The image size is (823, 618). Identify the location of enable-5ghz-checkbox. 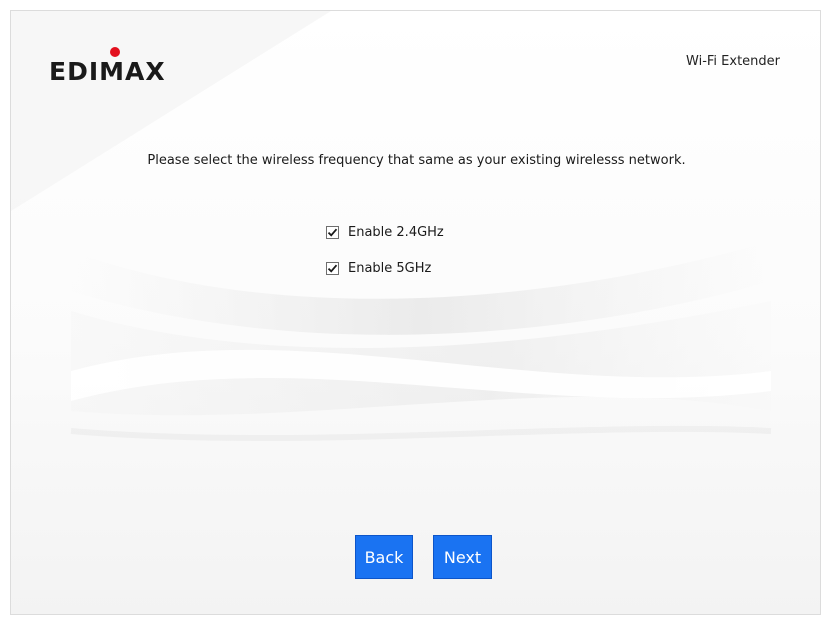
(332, 268).